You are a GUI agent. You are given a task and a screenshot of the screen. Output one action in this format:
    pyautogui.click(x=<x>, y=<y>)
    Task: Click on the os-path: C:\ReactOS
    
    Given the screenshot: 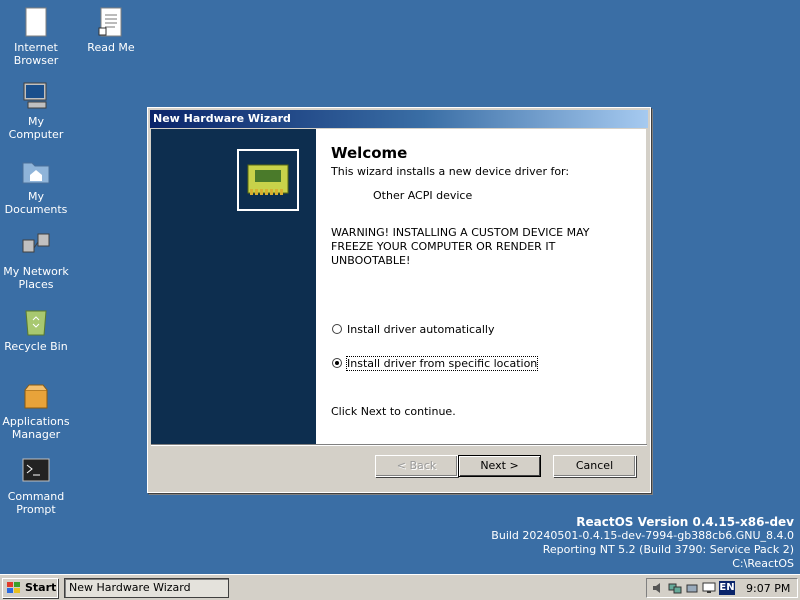 What is the action you would take?
    pyautogui.click(x=763, y=563)
    